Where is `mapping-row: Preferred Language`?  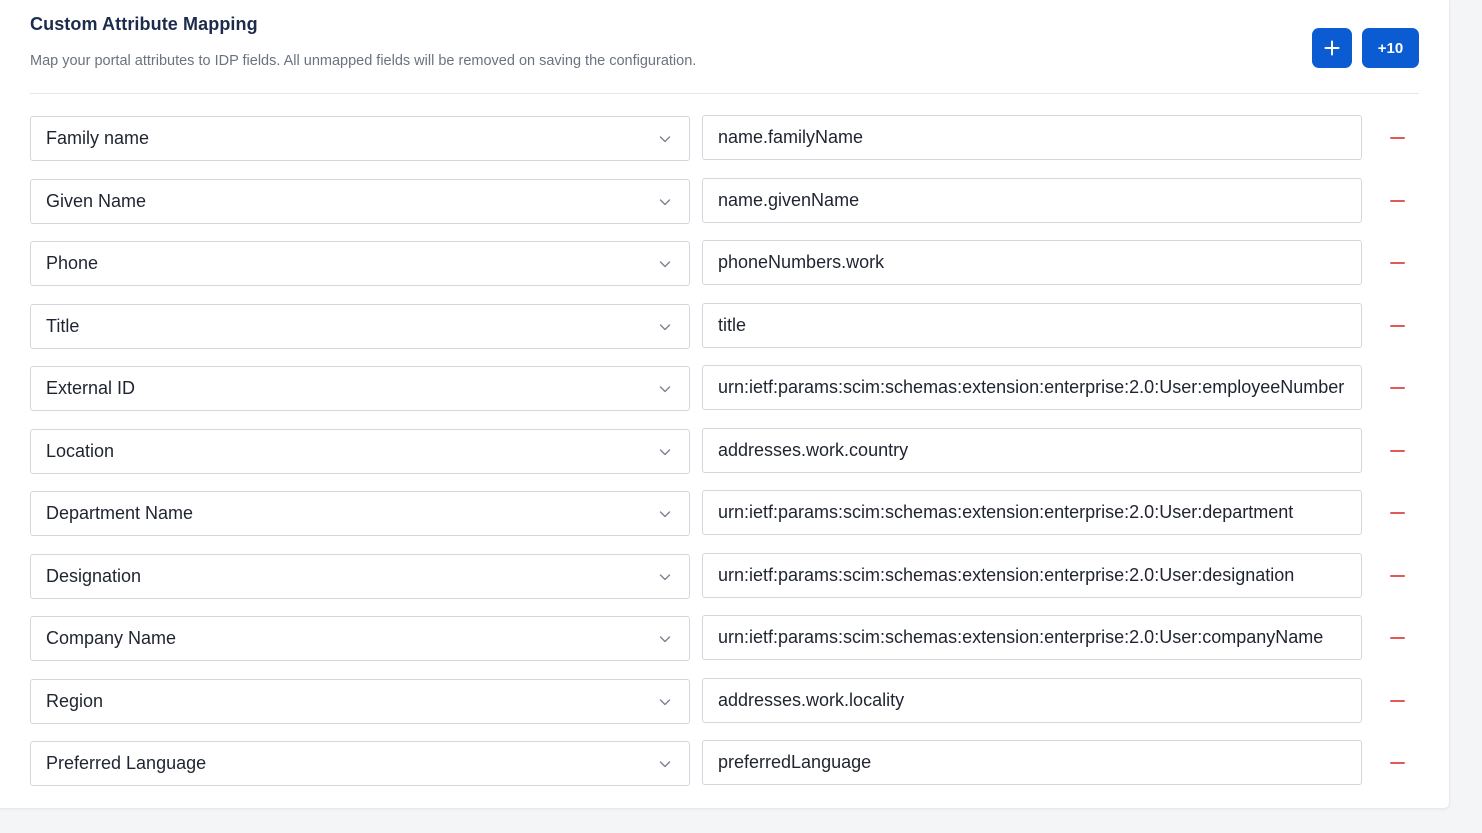
mapping-row: Preferred Language is located at coordinates (724, 763).